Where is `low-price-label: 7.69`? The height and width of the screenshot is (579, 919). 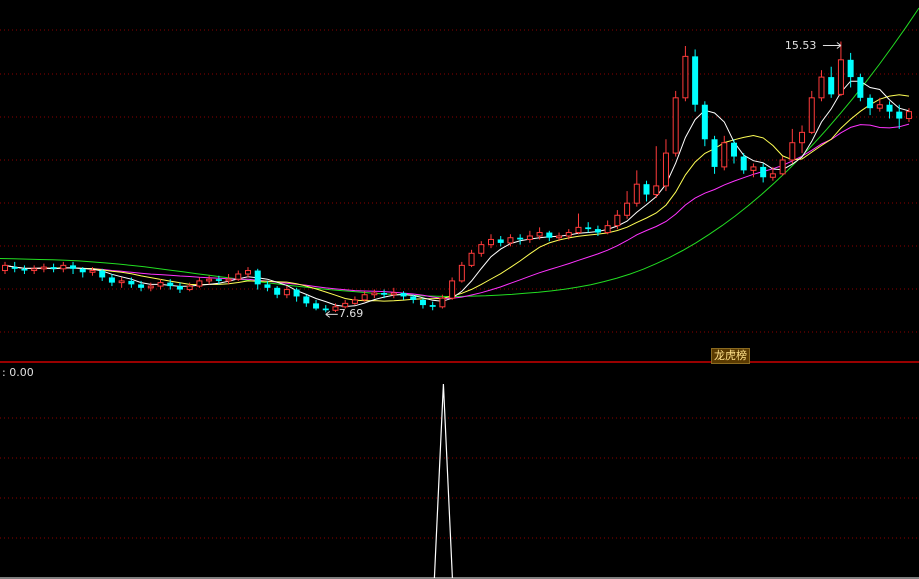 low-price-label: 7.69 is located at coordinates (351, 314).